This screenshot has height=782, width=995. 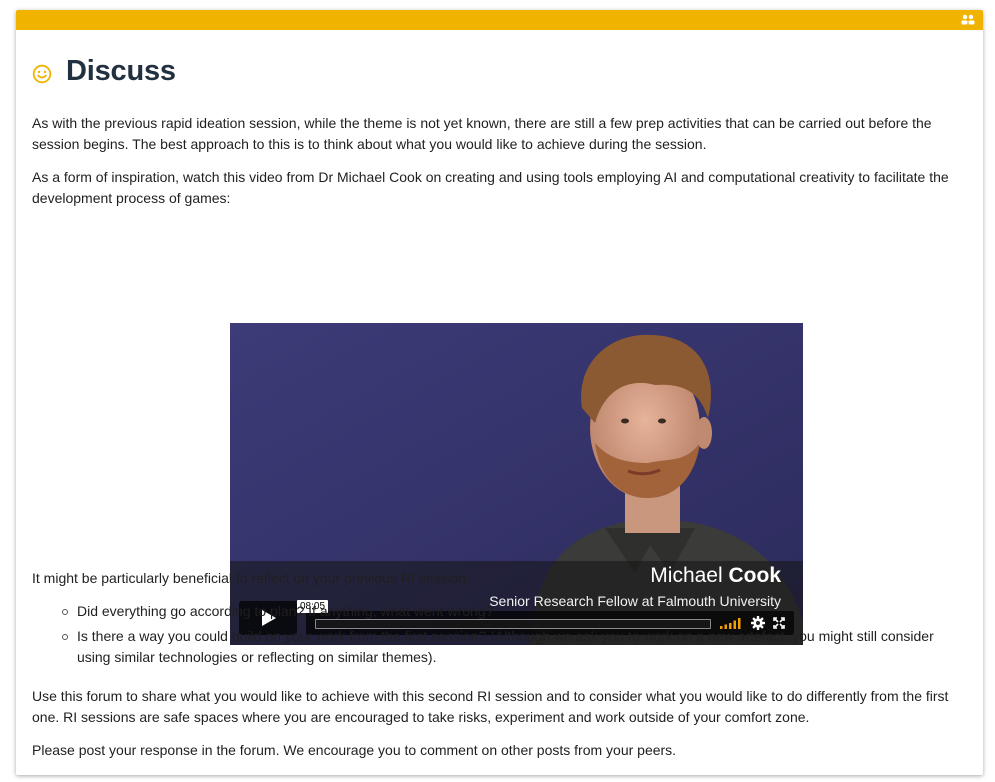 I want to click on smile-icon, so click(x=42, y=74).